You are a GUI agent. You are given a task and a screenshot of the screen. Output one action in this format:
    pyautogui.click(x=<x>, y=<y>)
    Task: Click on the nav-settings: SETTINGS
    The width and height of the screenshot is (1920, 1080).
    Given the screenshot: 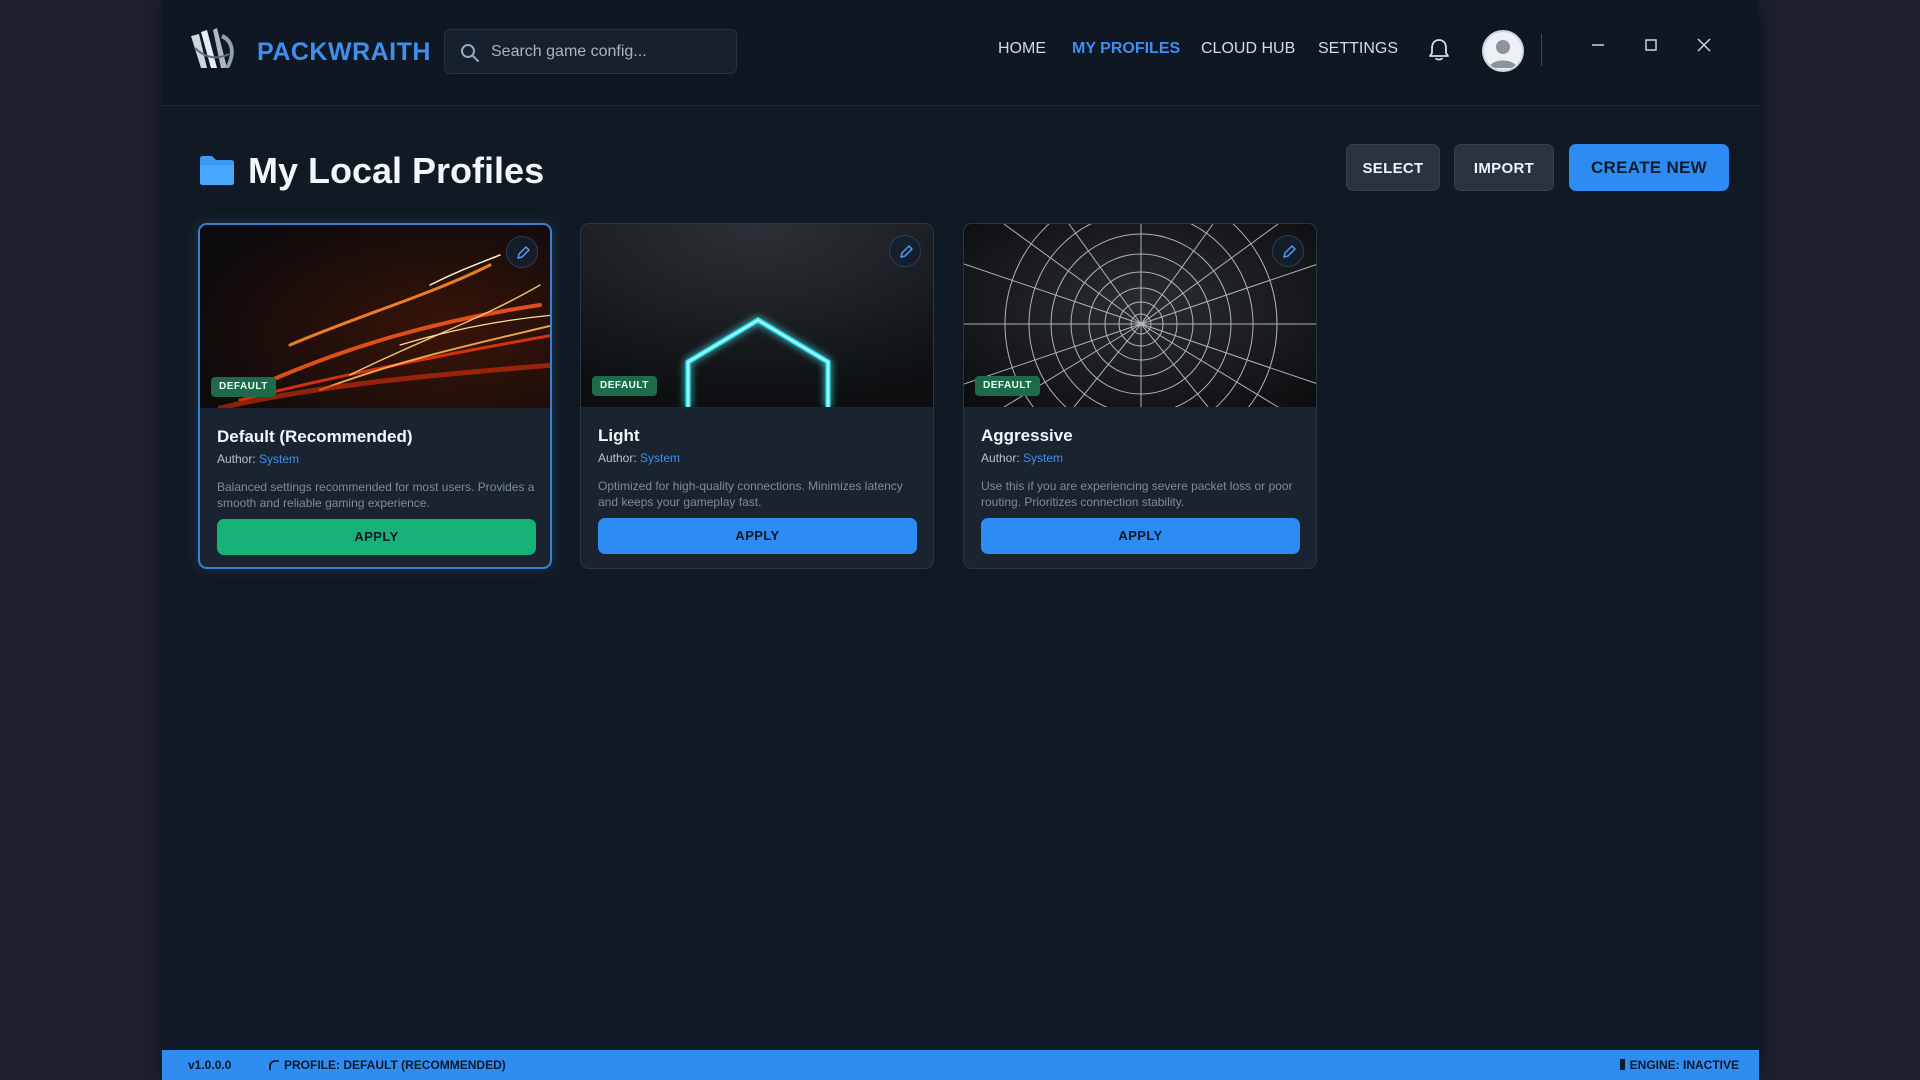 What is the action you would take?
    pyautogui.click(x=1358, y=49)
    